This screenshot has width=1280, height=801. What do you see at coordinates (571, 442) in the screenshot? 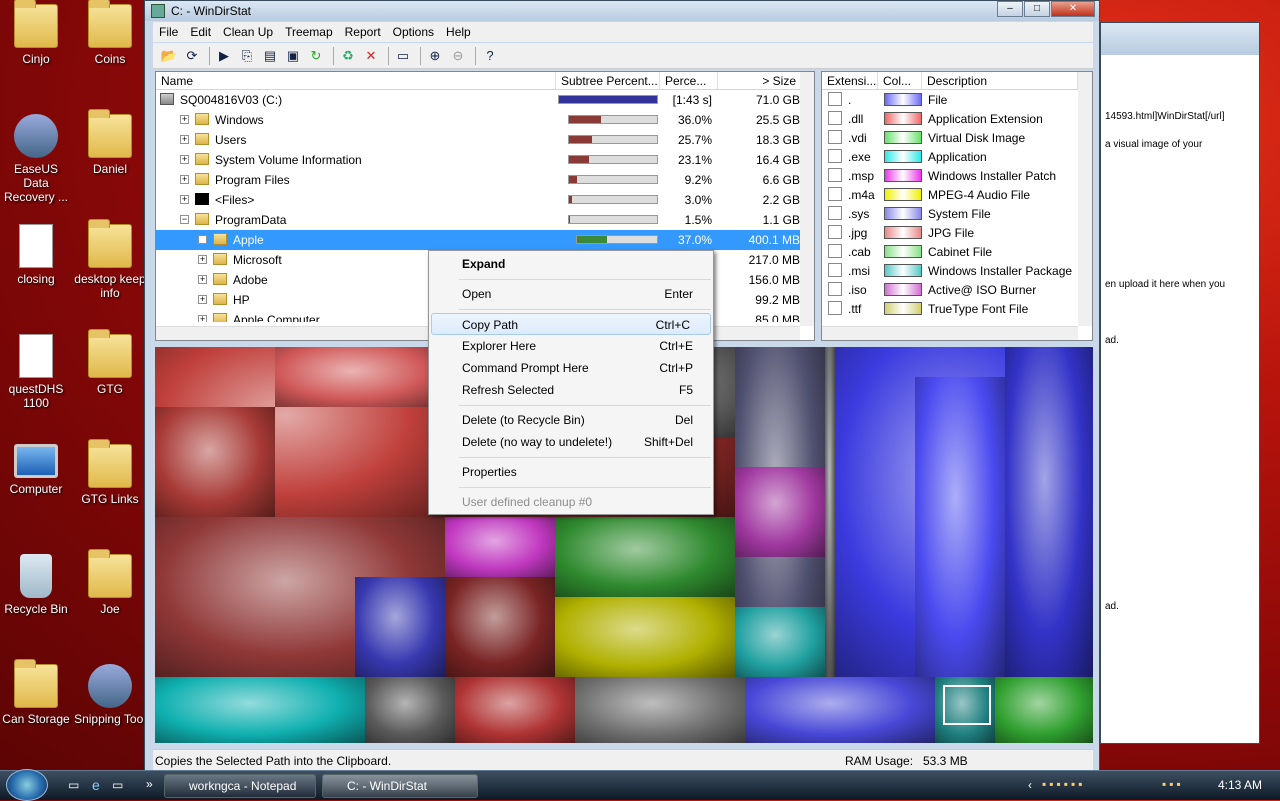
I see `context-menu-item-delete-no-way-to-undelete: Delete (no way to undelete!) Shift+Del` at bounding box center [571, 442].